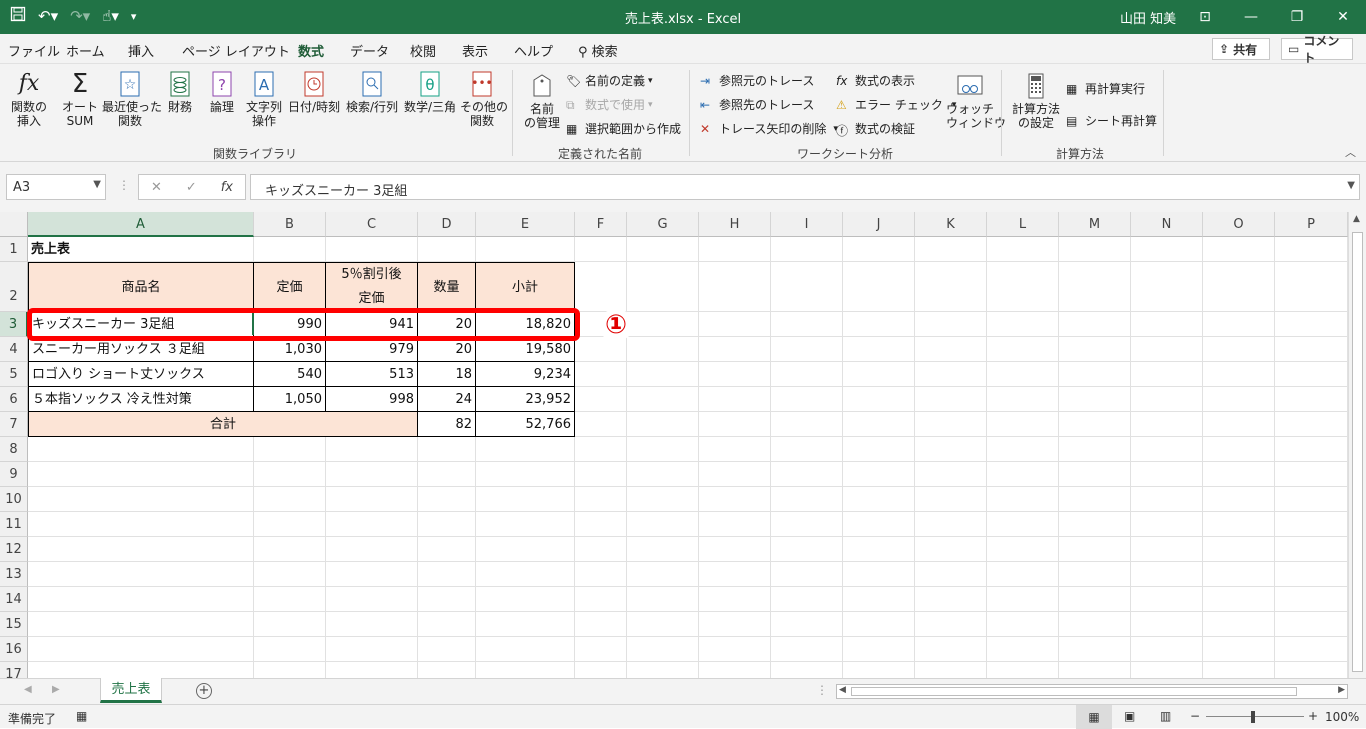 This screenshot has height=729, width=1366. Describe the element at coordinates (311, 54) in the screenshot. I see `tab-formulas: 数式` at that location.